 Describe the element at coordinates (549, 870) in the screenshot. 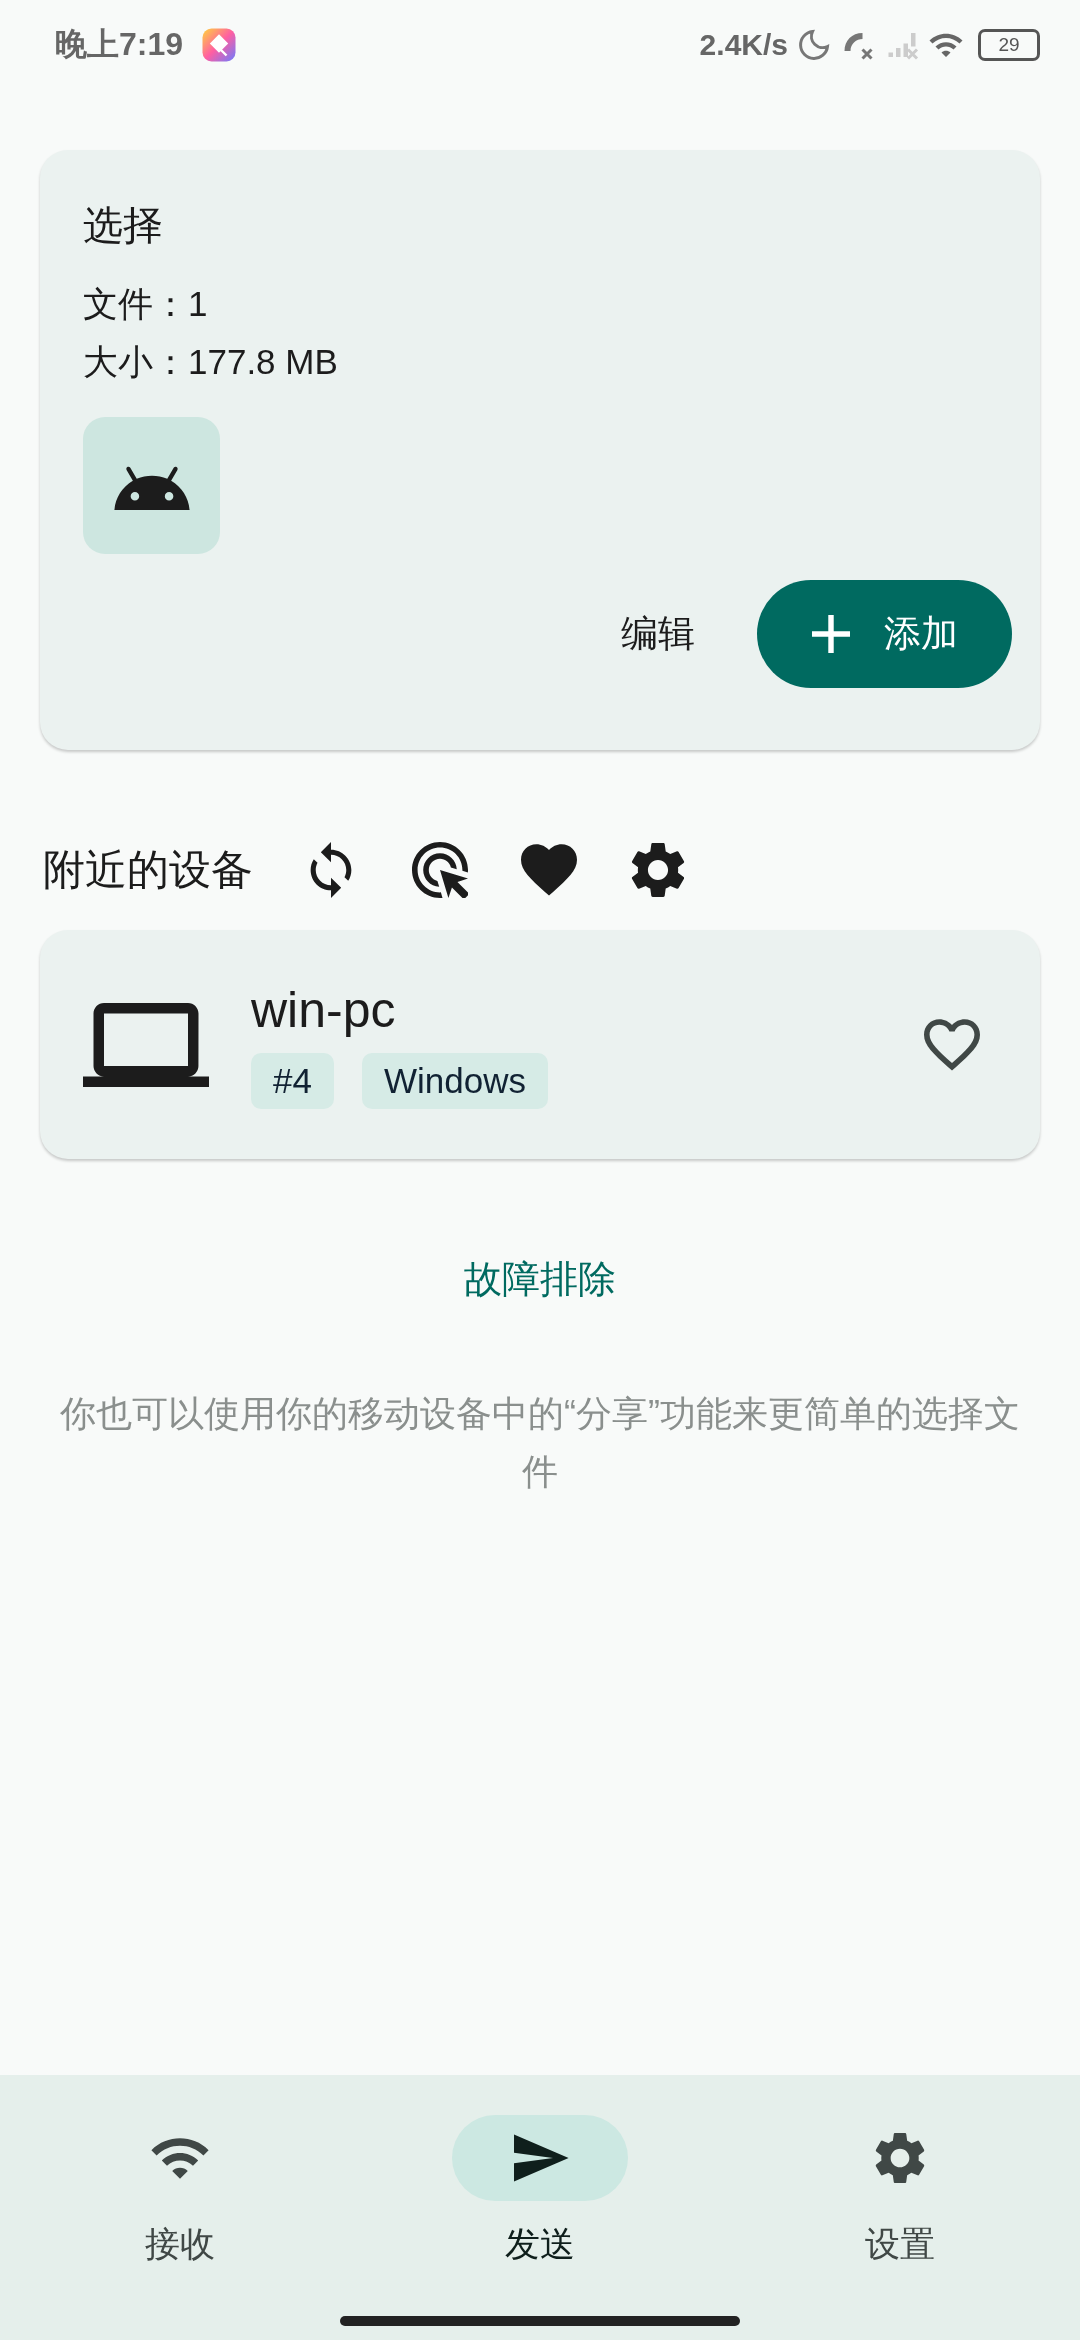

I see `heart-icon` at that location.